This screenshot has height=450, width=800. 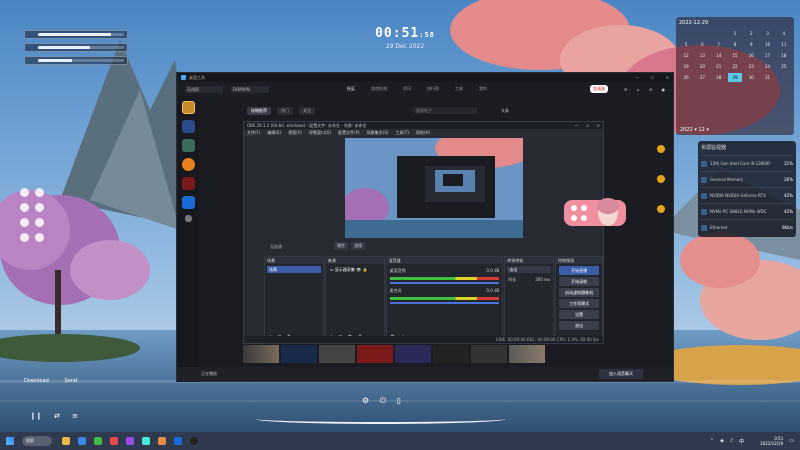 What do you see at coordinates (767, 77) in the screenshot?
I see `calendar-day: 31` at bounding box center [767, 77].